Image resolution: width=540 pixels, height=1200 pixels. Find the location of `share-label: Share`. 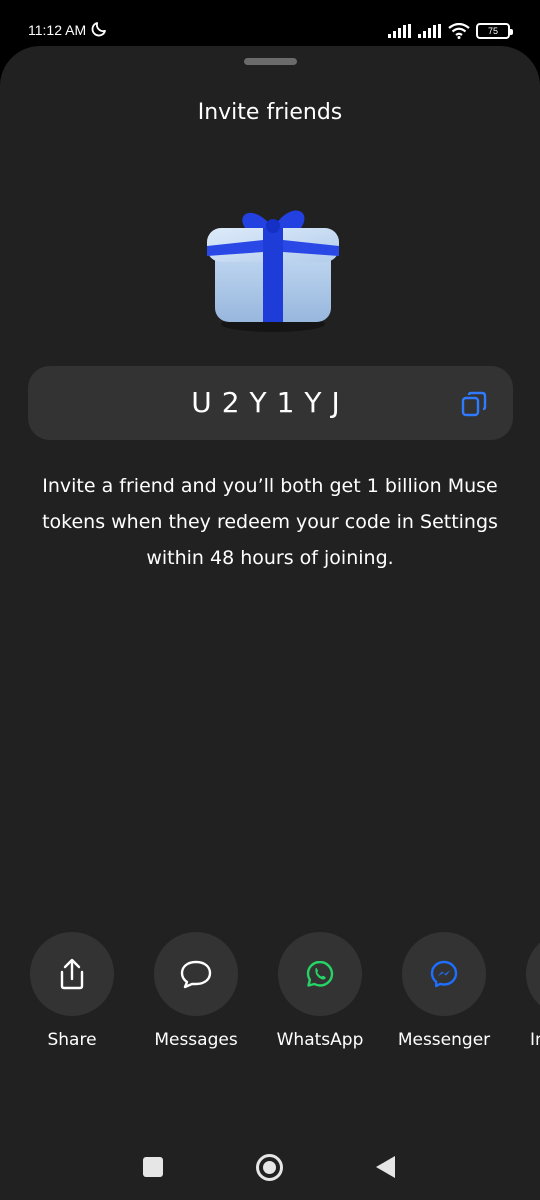

share-label: Share is located at coordinates (72, 1040).